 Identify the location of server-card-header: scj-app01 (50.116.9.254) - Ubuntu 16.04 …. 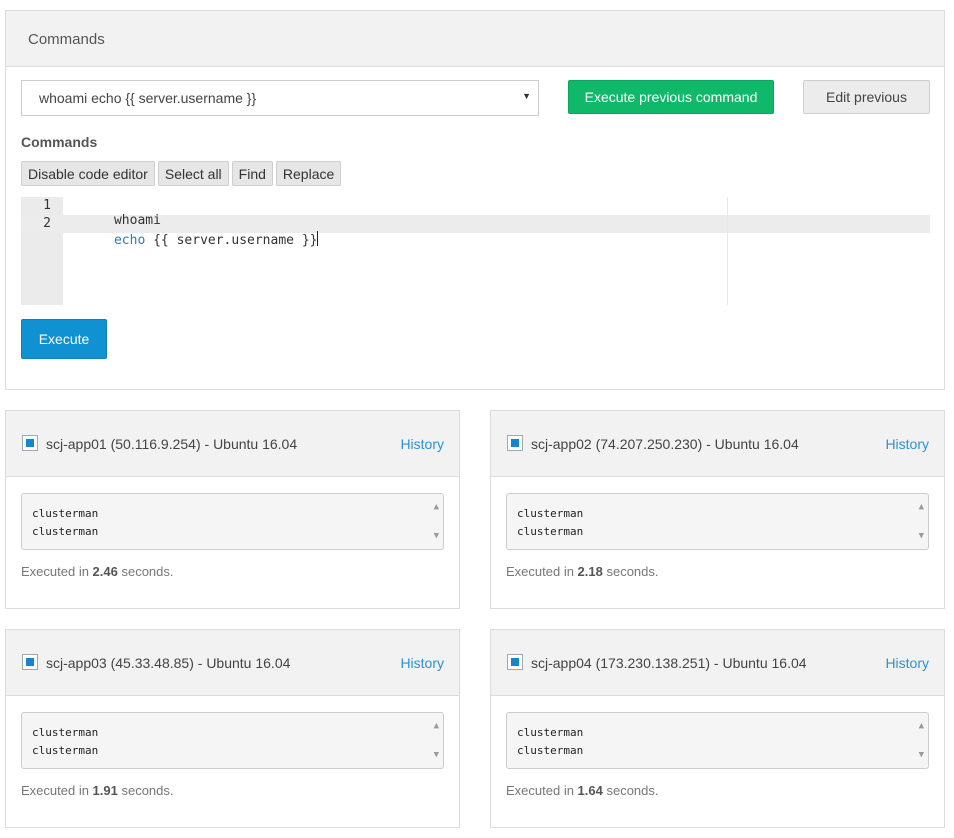
(232, 444).